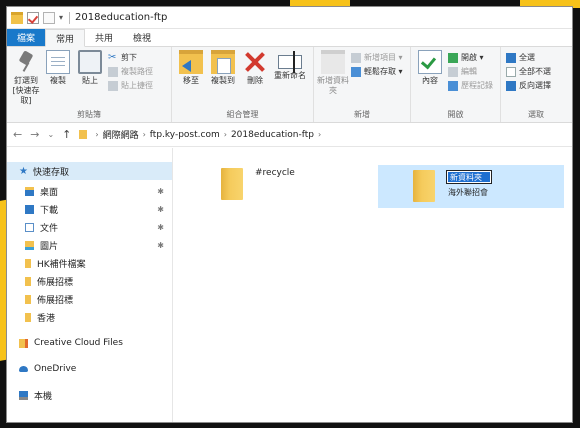 This screenshot has width=580, height=428. I want to click on open-small-buttons: 開啟 ▾ 編輯 歷程記錄, so click(470, 70).